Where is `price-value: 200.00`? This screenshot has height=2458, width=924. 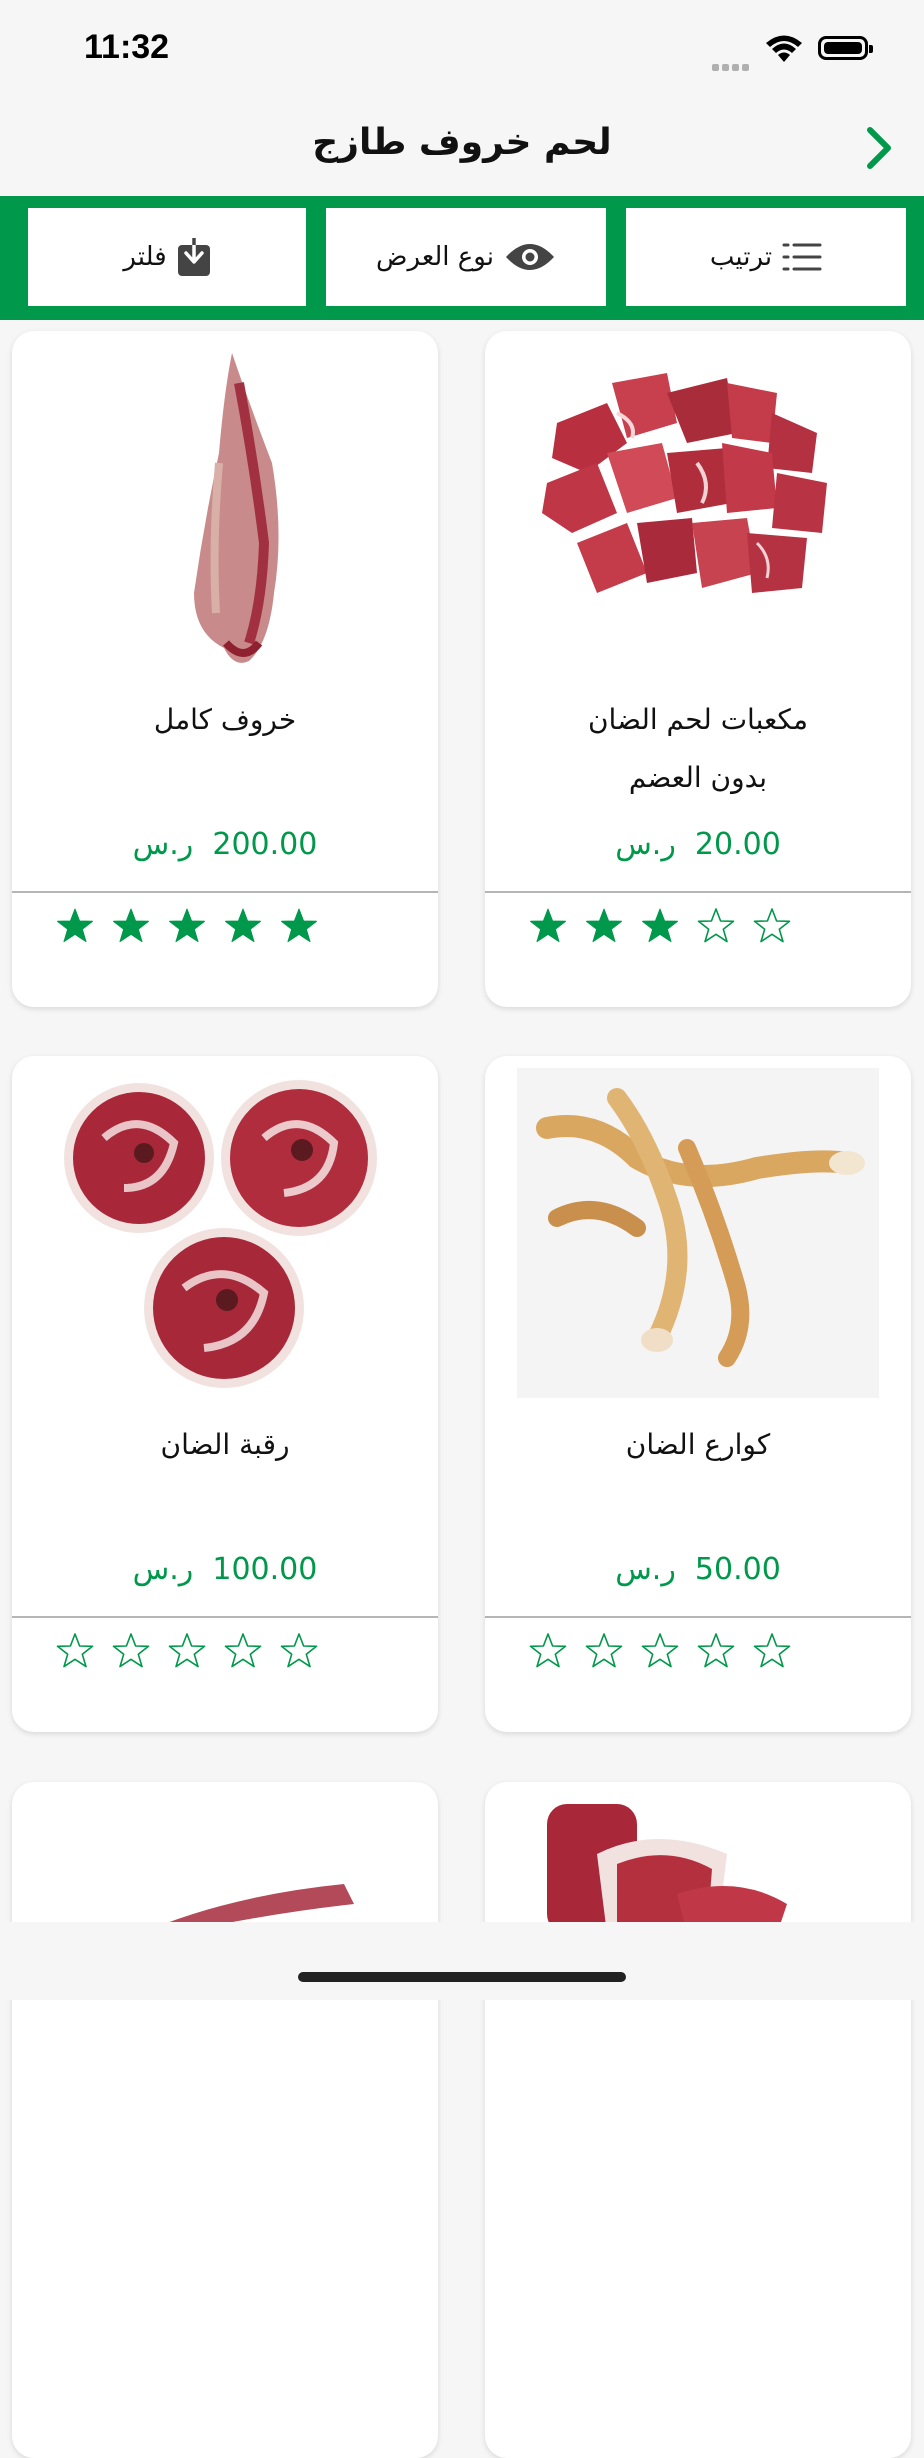 price-value: 200.00 is located at coordinates (265, 844).